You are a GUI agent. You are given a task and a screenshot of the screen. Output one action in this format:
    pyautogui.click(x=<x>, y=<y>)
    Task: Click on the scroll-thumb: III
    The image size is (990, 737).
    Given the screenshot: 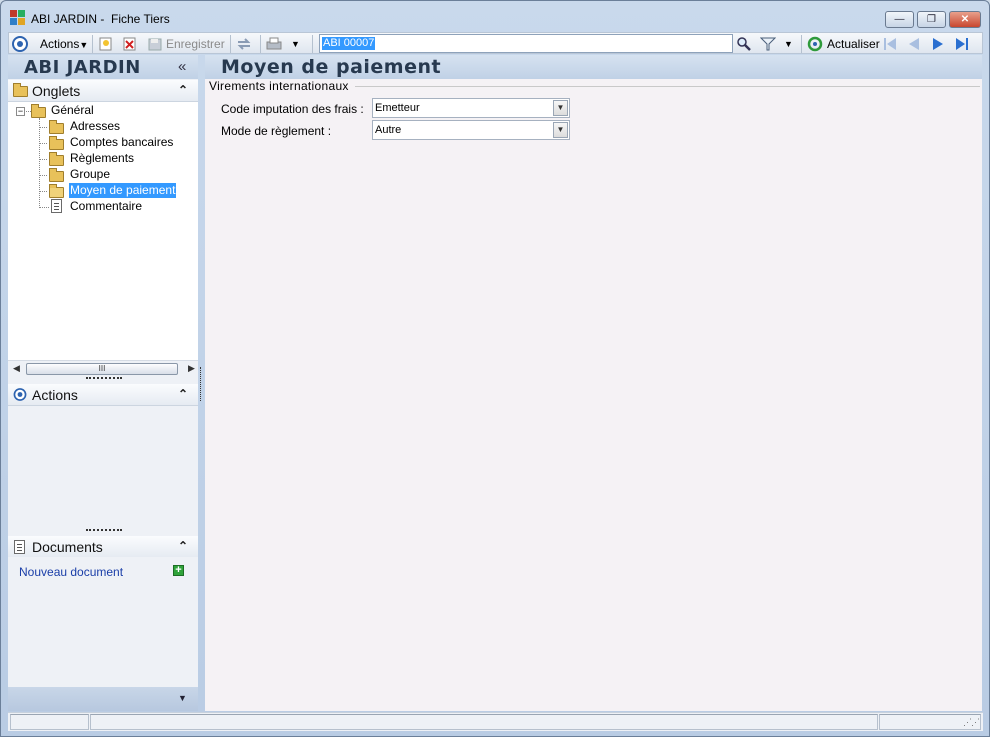 What is the action you would take?
    pyautogui.click(x=102, y=369)
    